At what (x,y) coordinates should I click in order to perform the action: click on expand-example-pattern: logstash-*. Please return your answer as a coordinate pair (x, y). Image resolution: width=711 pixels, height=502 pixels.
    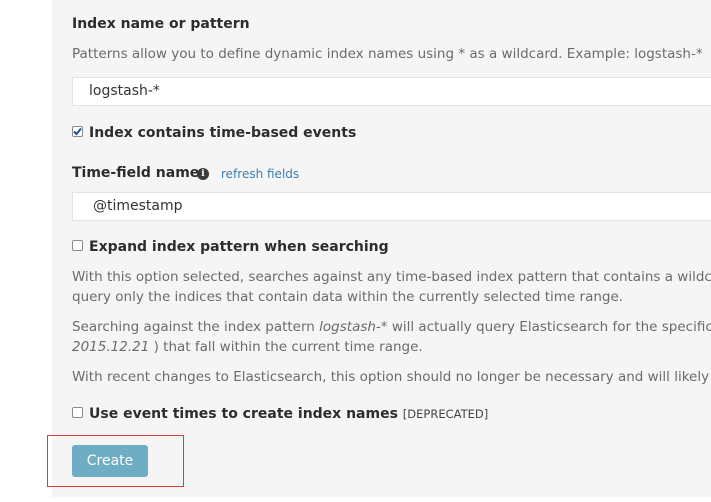
    Looking at the image, I should click on (353, 327).